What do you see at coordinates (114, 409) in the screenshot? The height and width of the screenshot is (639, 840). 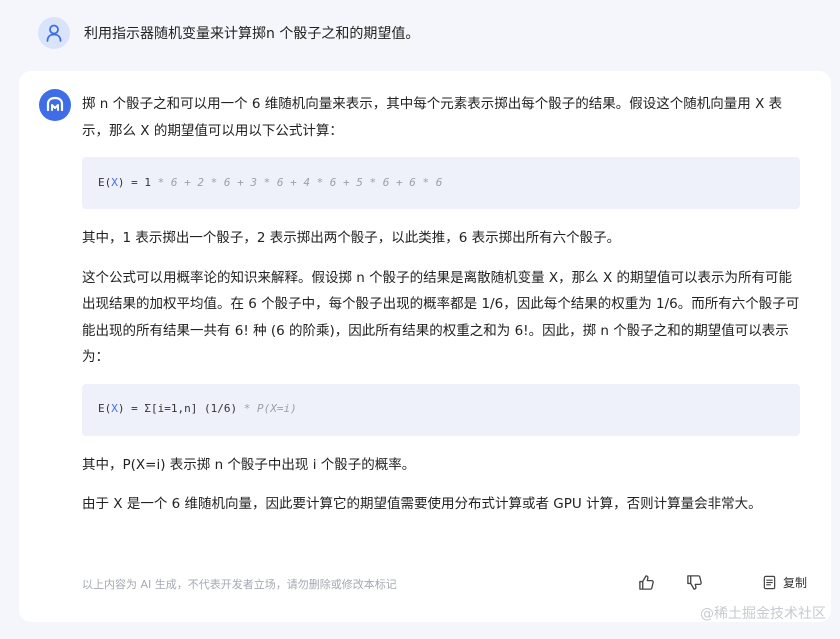 I see `code2-var: X` at bounding box center [114, 409].